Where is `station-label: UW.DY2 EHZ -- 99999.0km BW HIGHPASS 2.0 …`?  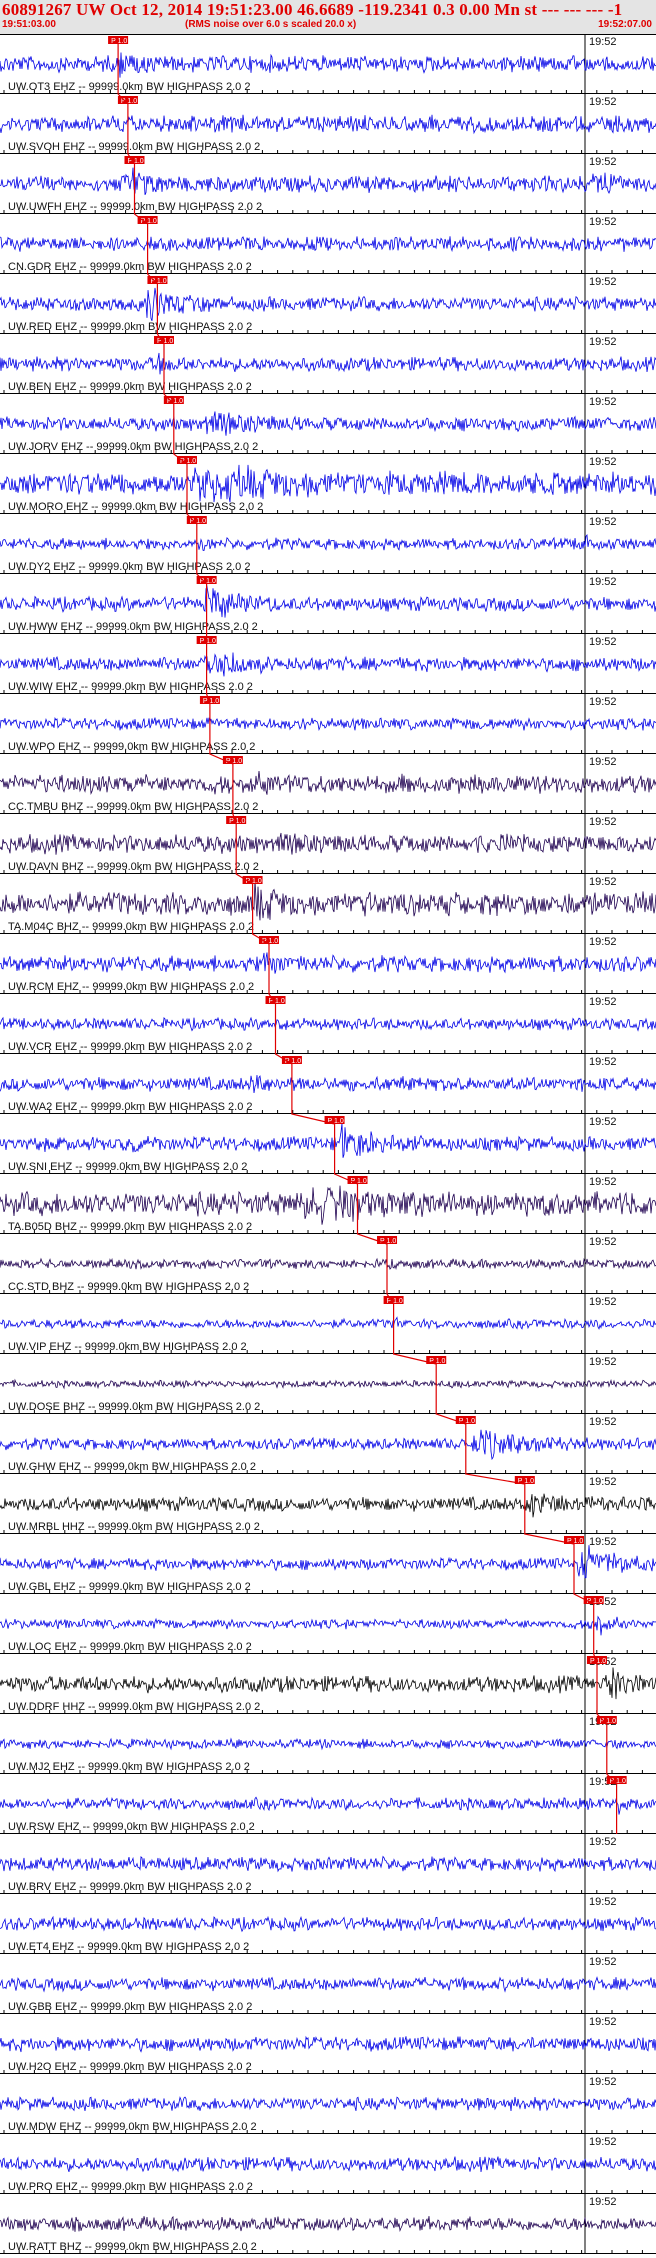
station-label: UW.DY2 EHZ -- 99999.0km BW HIGHPASS 2.0 … is located at coordinates (129, 567).